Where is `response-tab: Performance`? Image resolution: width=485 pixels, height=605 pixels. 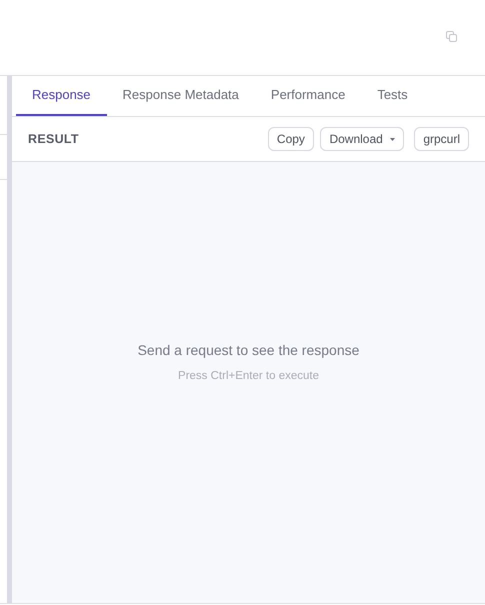 response-tab: Performance is located at coordinates (308, 96).